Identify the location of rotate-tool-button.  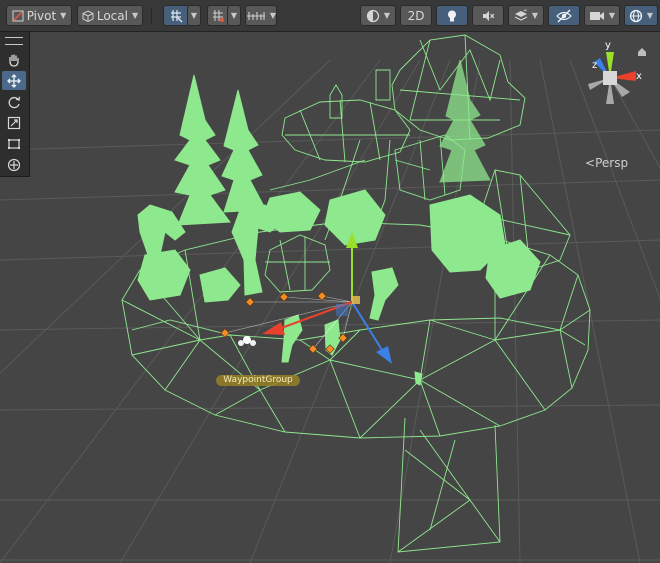
(14, 101).